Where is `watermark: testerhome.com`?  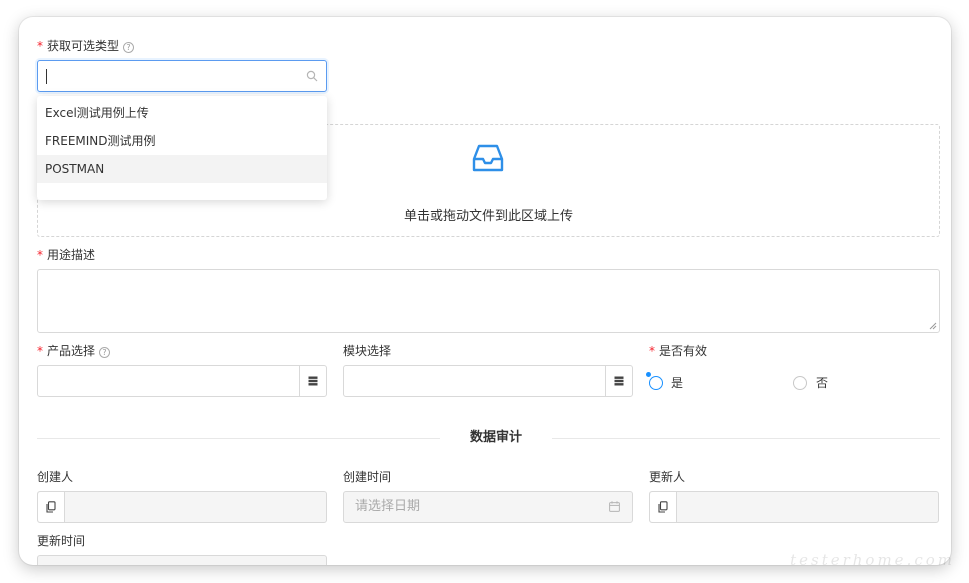 watermark: testerhome.com is located at coordinates (872, 560).